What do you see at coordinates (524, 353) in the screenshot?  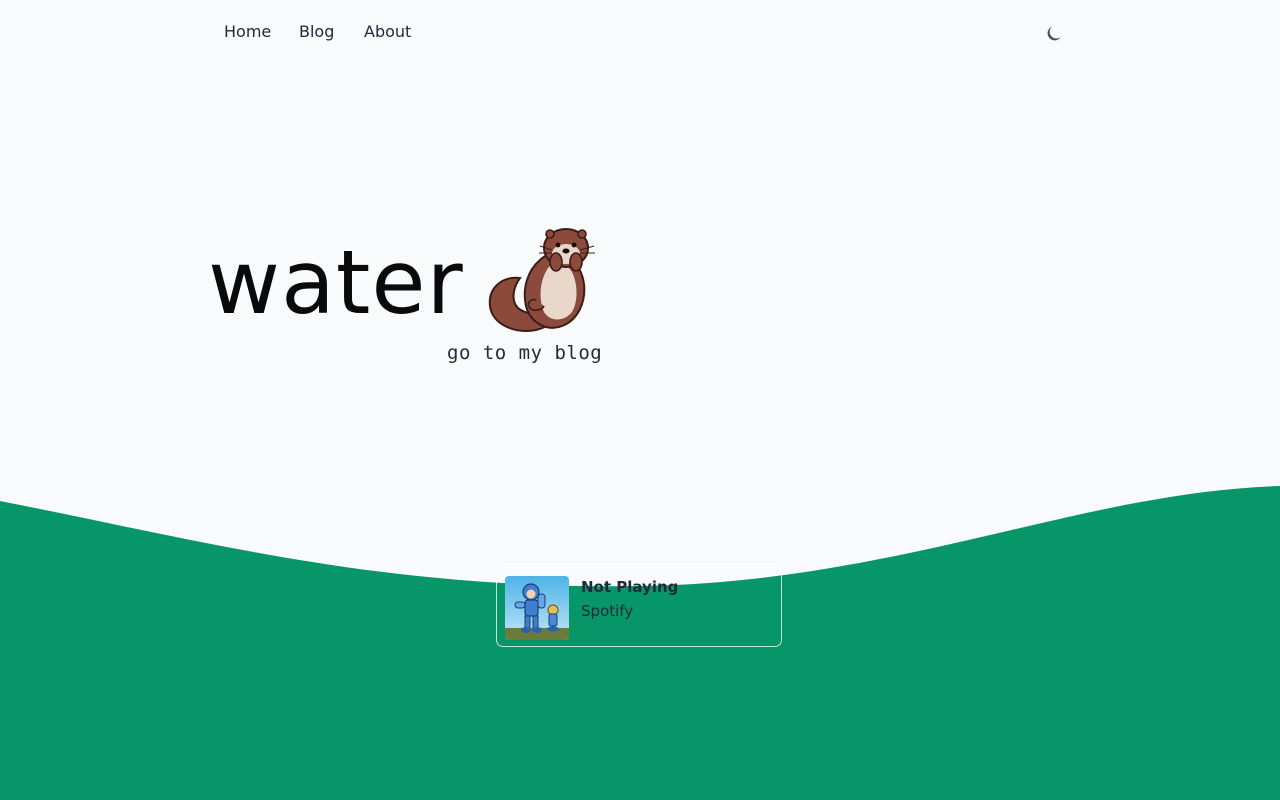 I see `go-to-blog-link: go to my blog` at bounding box center [524, 353].